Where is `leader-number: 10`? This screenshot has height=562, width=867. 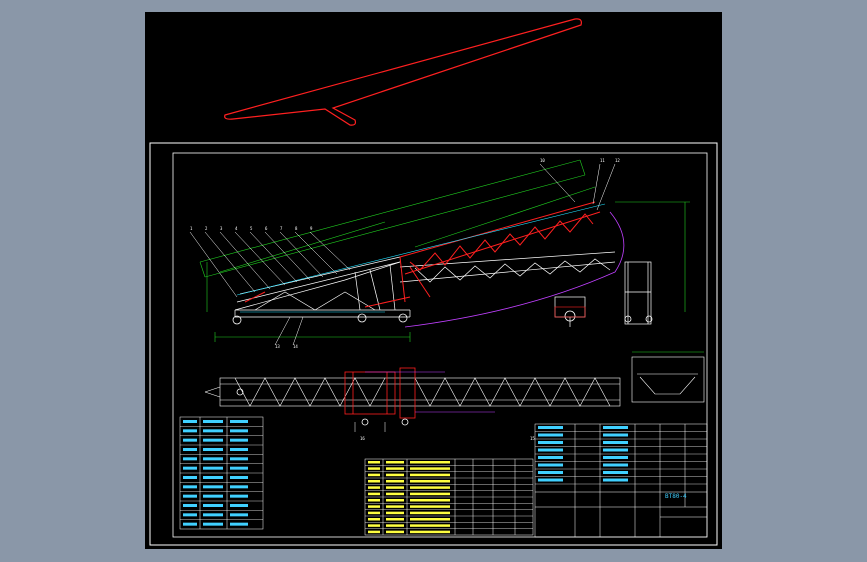 leader-number: 10 is located at coordinates (542, 160).